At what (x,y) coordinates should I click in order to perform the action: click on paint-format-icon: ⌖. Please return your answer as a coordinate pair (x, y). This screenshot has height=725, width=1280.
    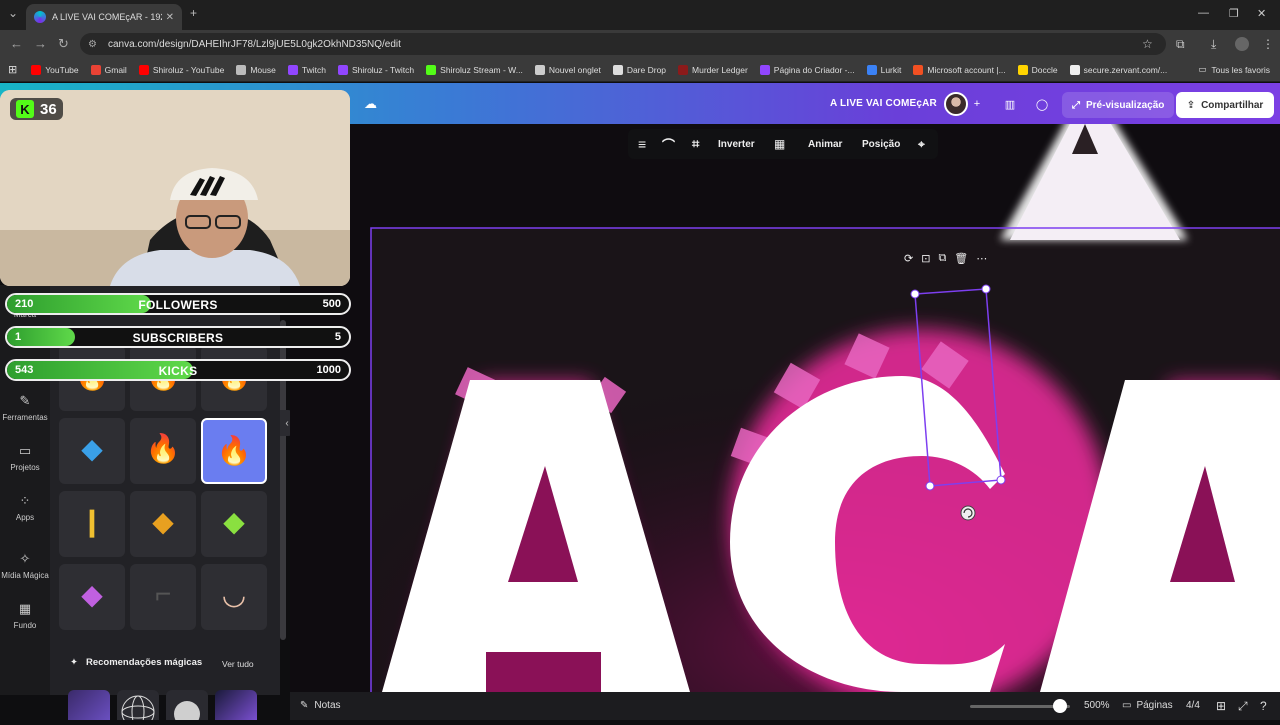
    Looking at the image, I should click on (921, 144).